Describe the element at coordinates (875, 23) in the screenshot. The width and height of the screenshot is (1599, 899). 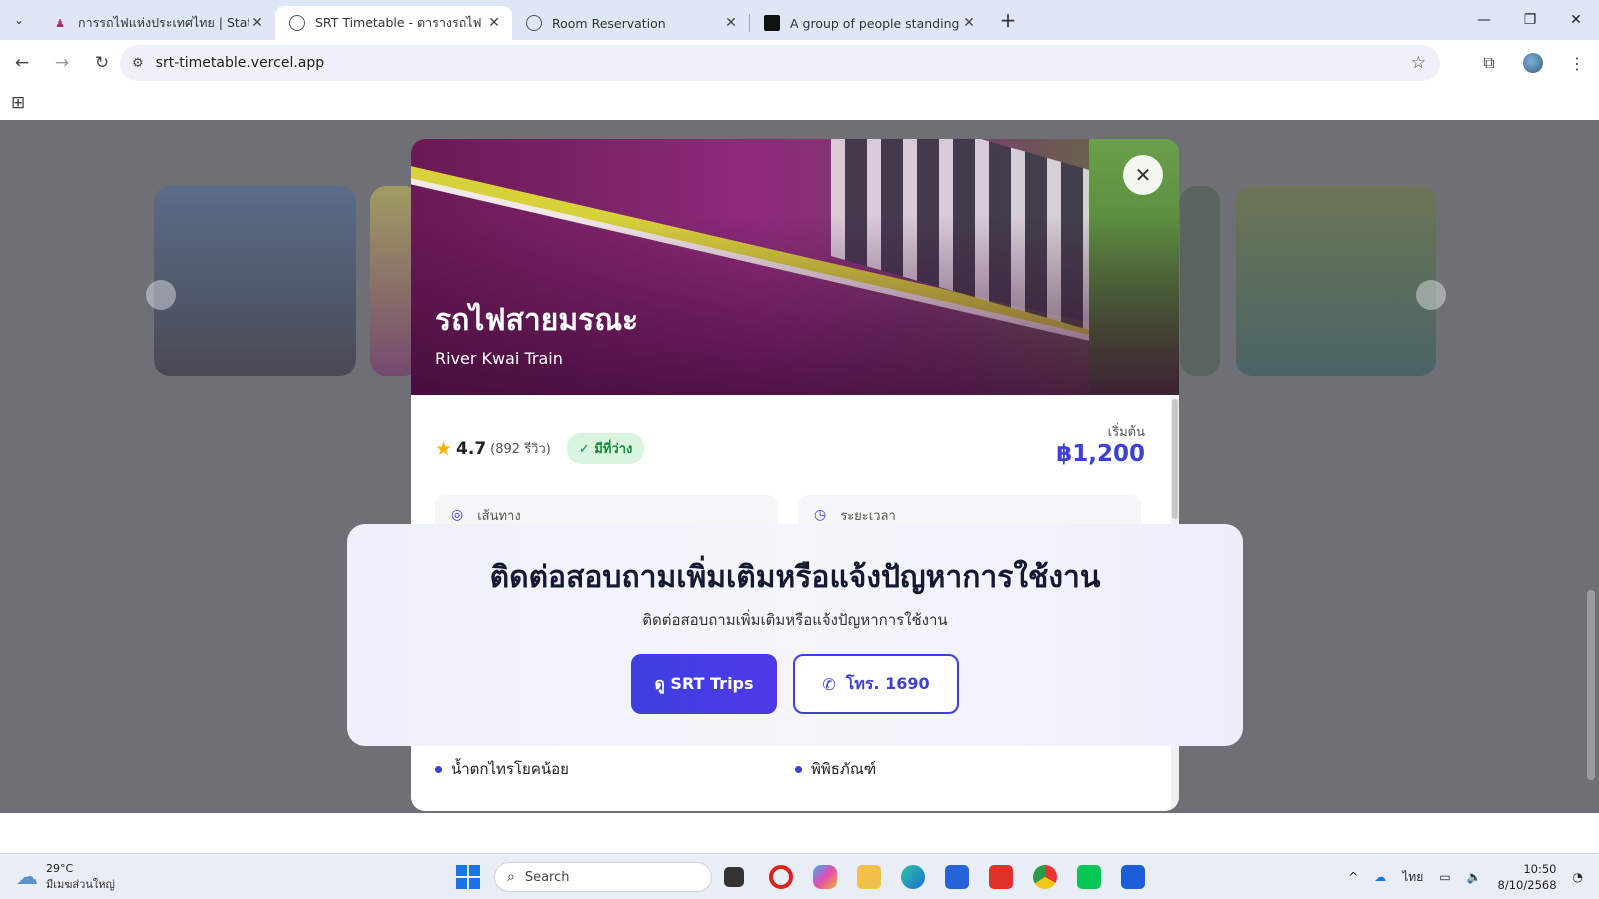
I see `tab-title: A group of people standing in f` at that location.